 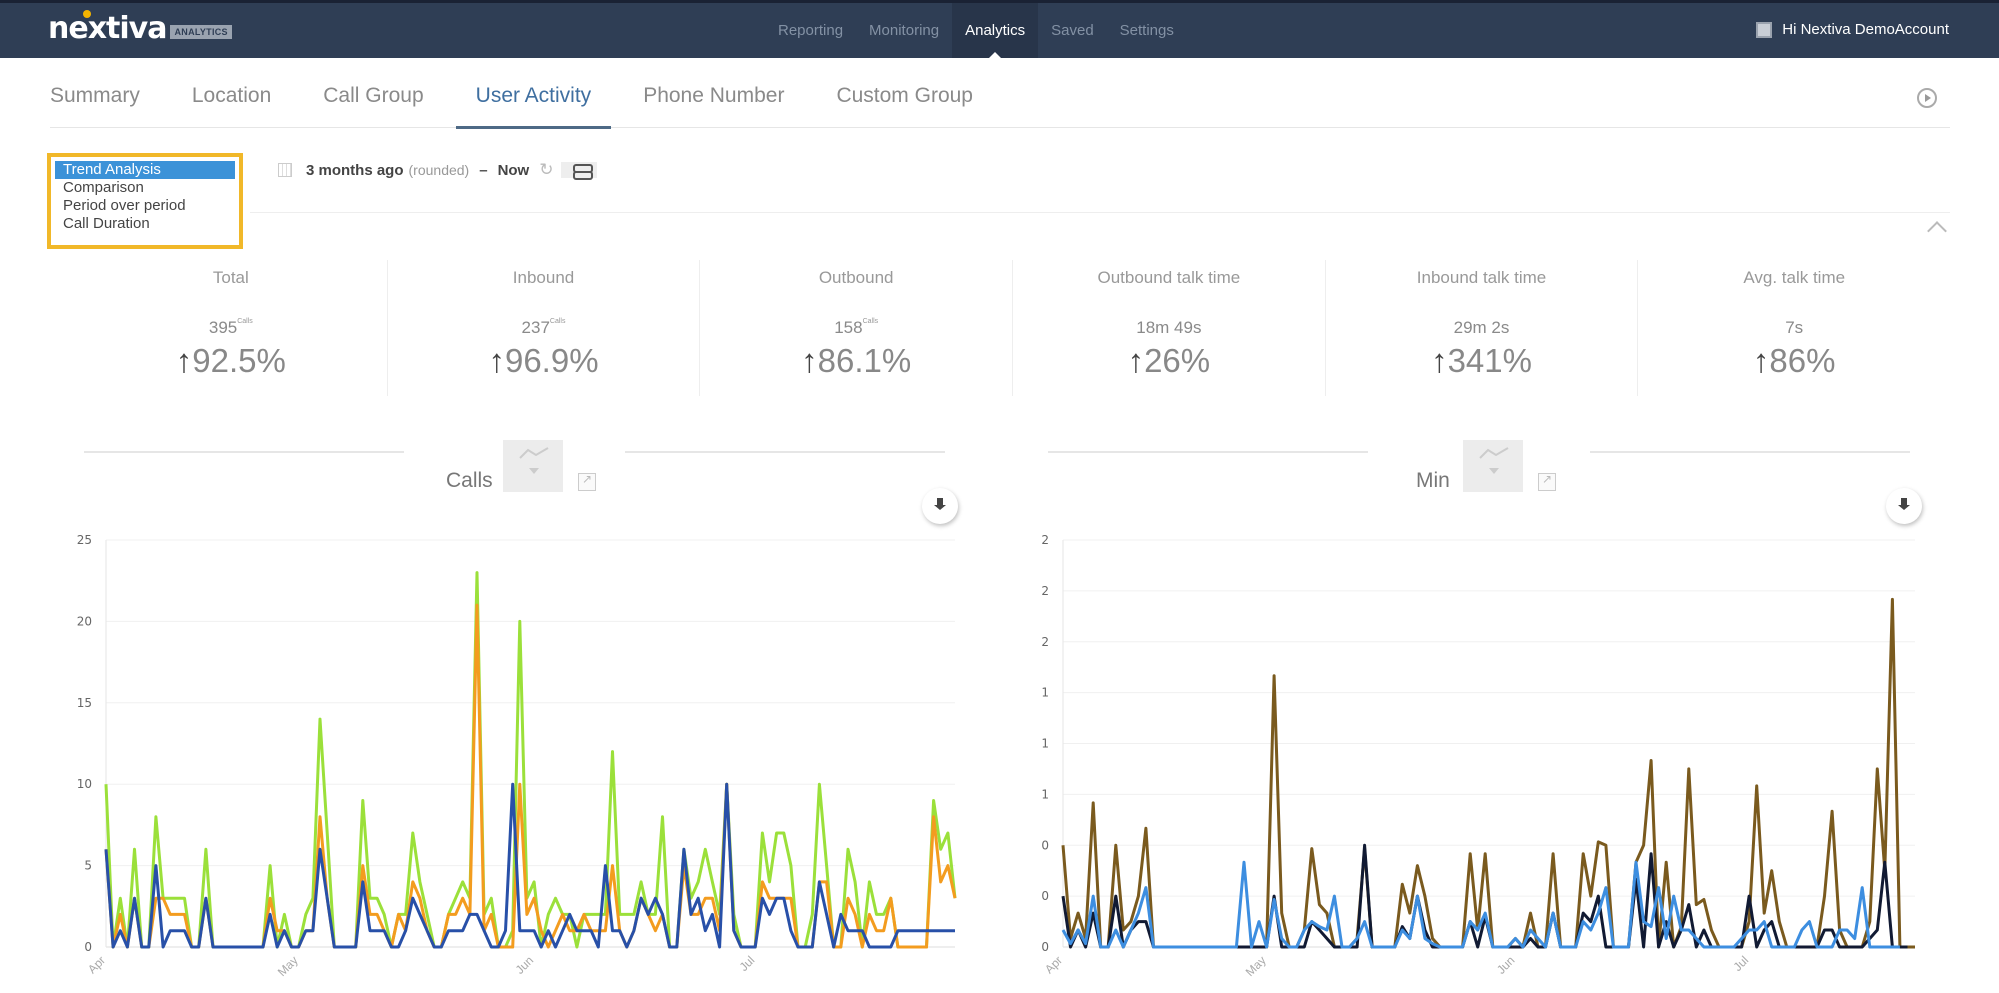 I want to click on mode-option-call-duration: Call Duration, so click(x=145, y=224).